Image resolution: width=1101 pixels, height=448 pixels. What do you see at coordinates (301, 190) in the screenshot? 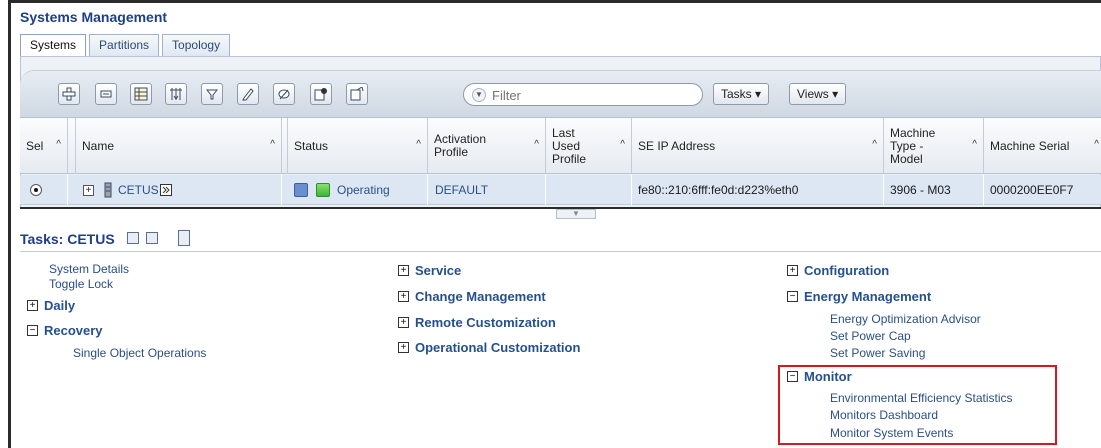
I see `status-details-icon` at bounding box center [301, 190].